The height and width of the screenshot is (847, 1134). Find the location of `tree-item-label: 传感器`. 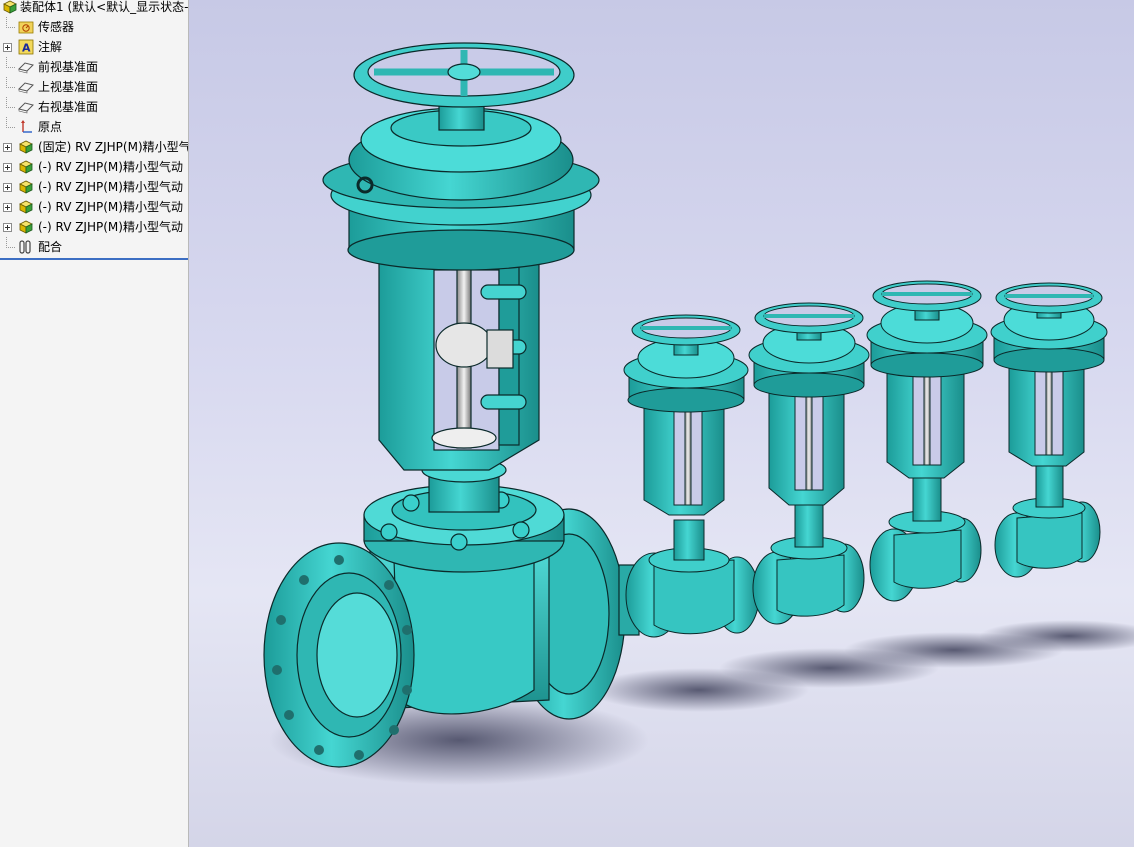

tree-item-label: 传感器 is located at coordinates (56, 27).